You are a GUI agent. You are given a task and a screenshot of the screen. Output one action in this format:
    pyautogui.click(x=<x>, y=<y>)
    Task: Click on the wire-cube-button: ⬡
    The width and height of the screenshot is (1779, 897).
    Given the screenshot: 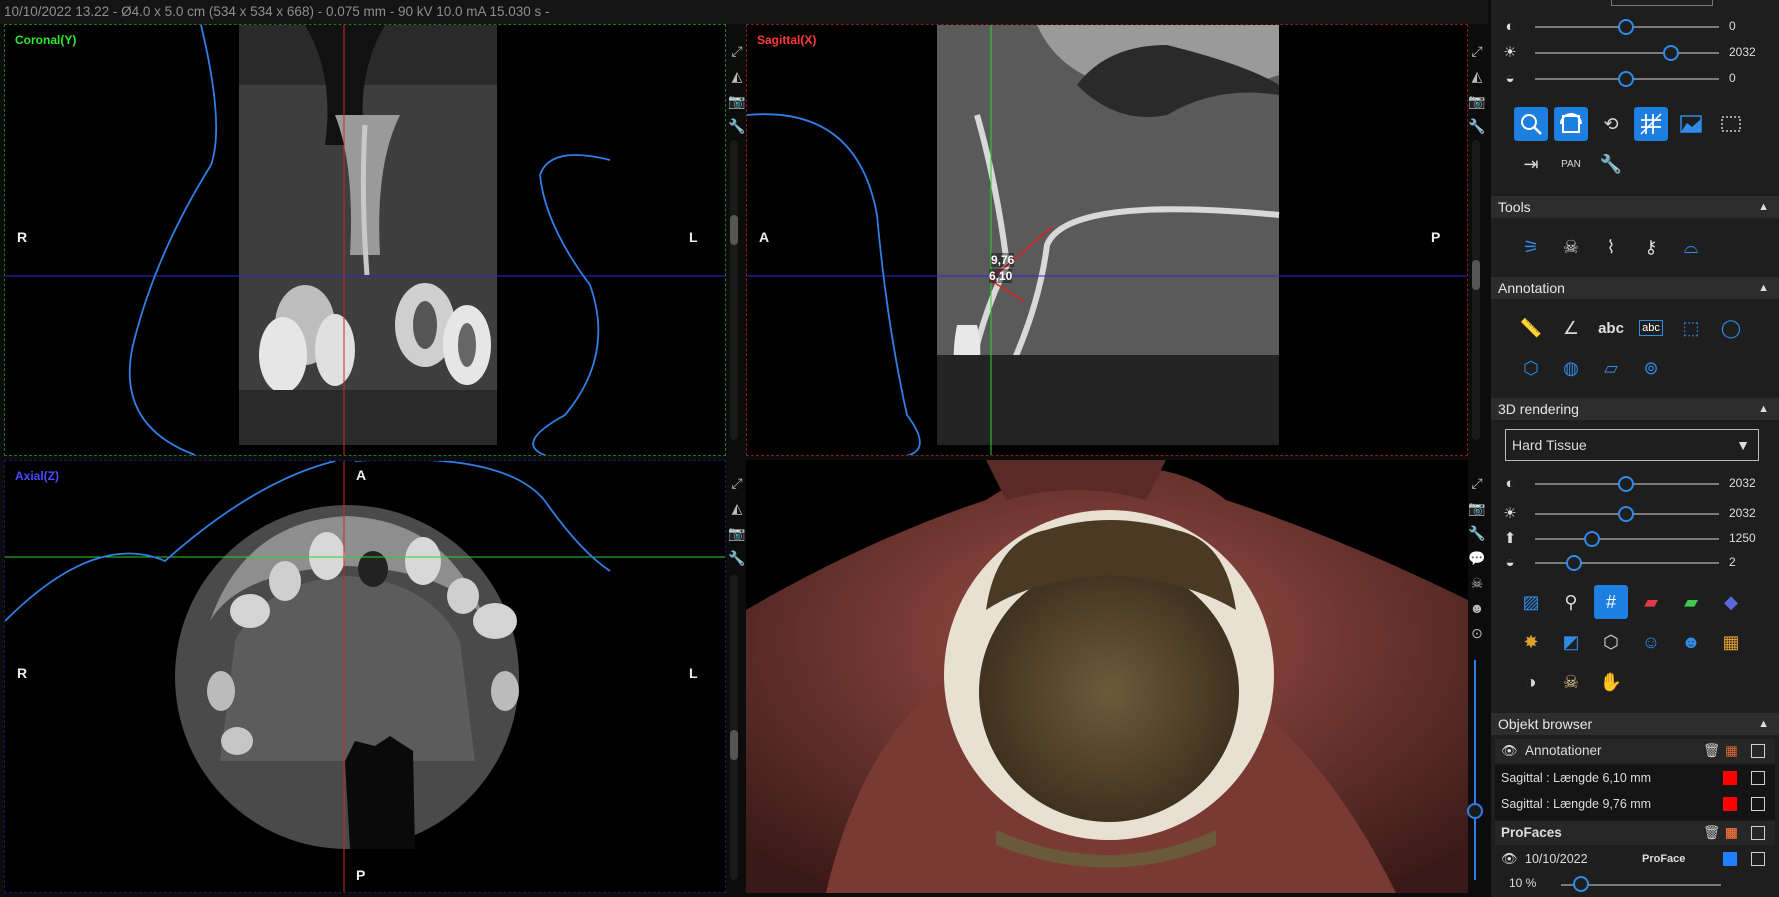 What is the action you would take?
    pyautogui.click(x=1611, y=642)
    